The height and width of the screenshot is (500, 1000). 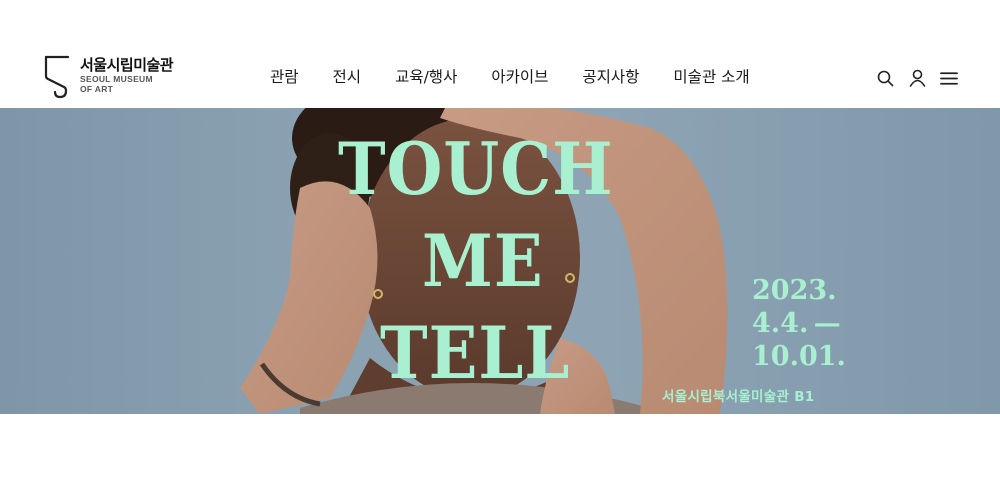 I want to click on date-line1: 2023., so click(x=794, y=290).